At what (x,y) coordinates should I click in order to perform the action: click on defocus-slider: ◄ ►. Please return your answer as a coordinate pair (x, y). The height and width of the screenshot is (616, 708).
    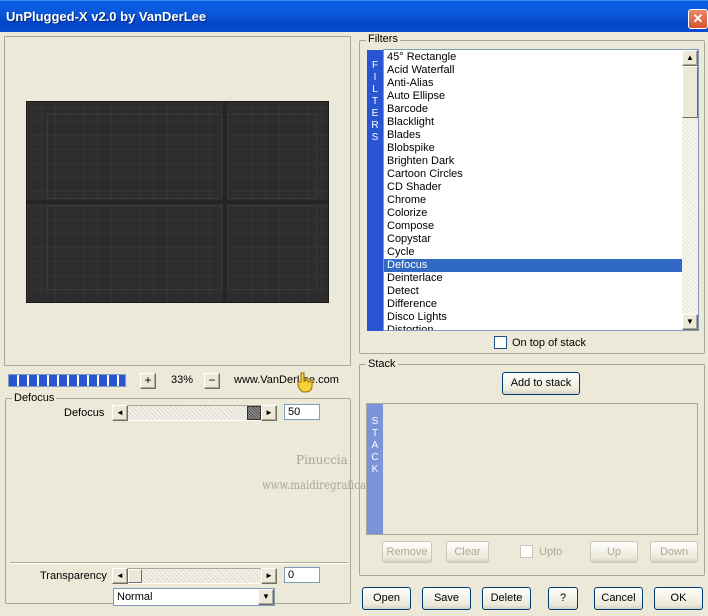
    Looking at the image, I should click on (194, 413).